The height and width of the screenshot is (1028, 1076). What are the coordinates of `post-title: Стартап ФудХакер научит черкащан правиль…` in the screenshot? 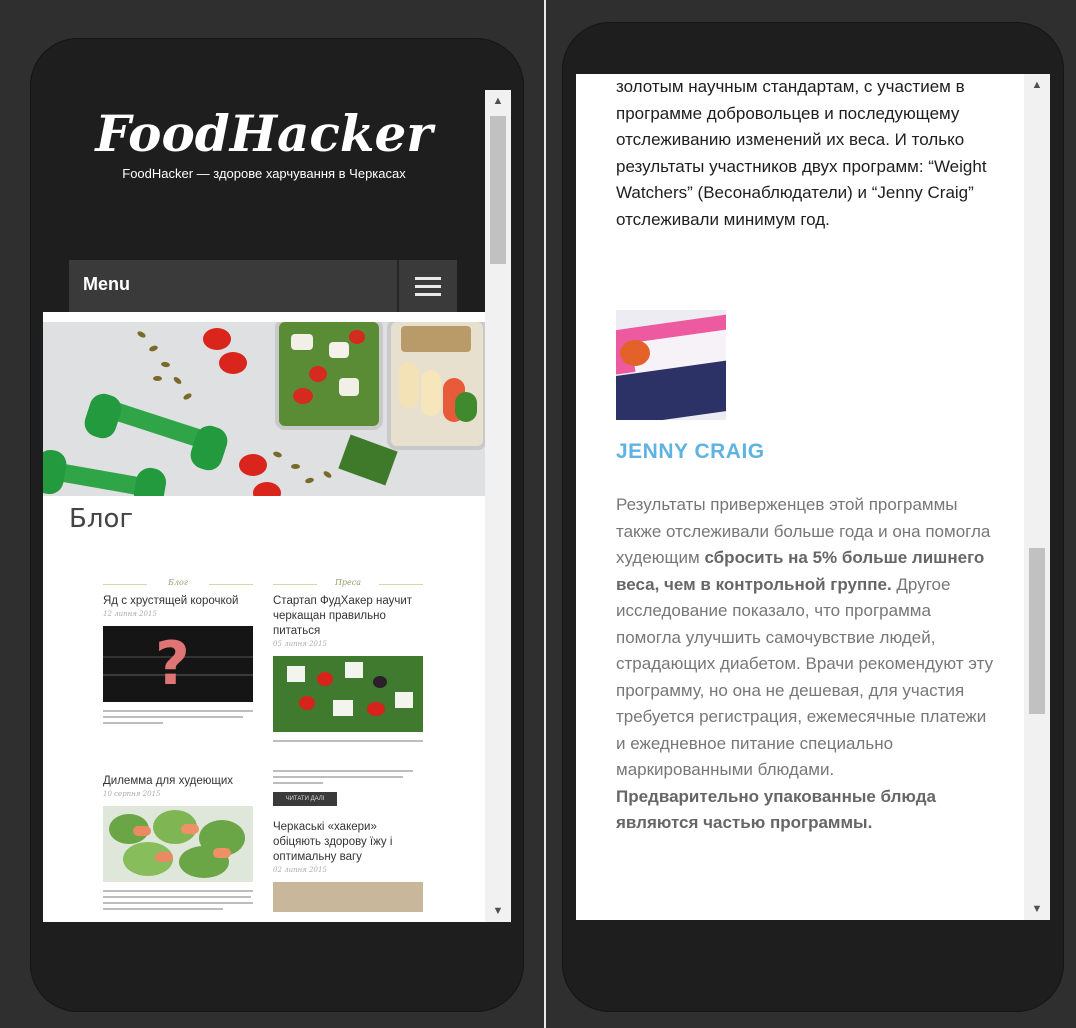 It's located at (348, 616).